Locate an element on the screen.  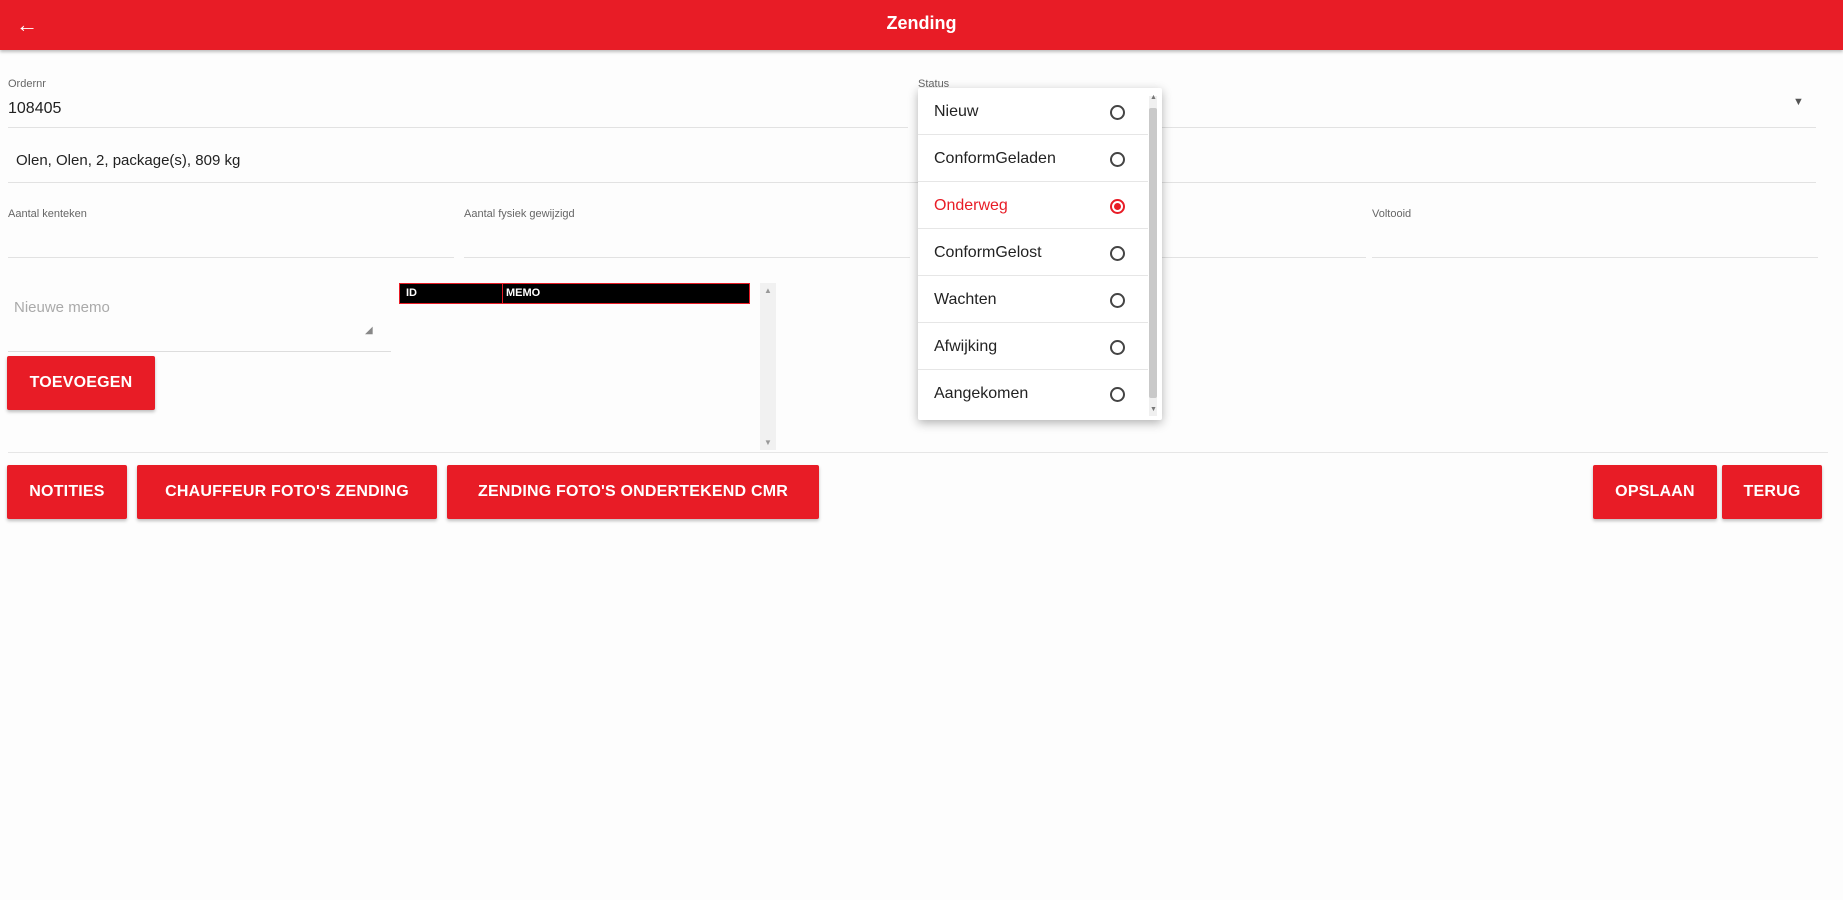
status-option-nieuw: Nieuw is located at coordinates (1033, 111).